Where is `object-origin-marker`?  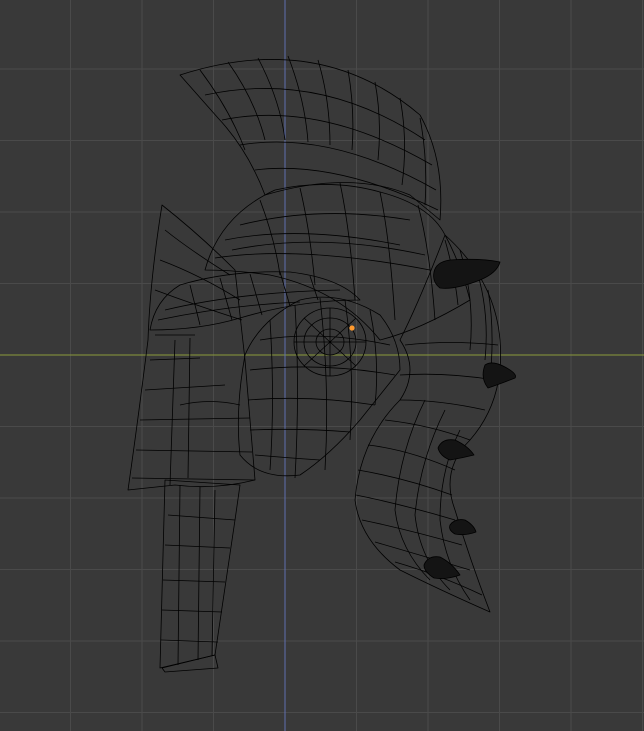 object-origin-marker is located at coordinates (352, 328).